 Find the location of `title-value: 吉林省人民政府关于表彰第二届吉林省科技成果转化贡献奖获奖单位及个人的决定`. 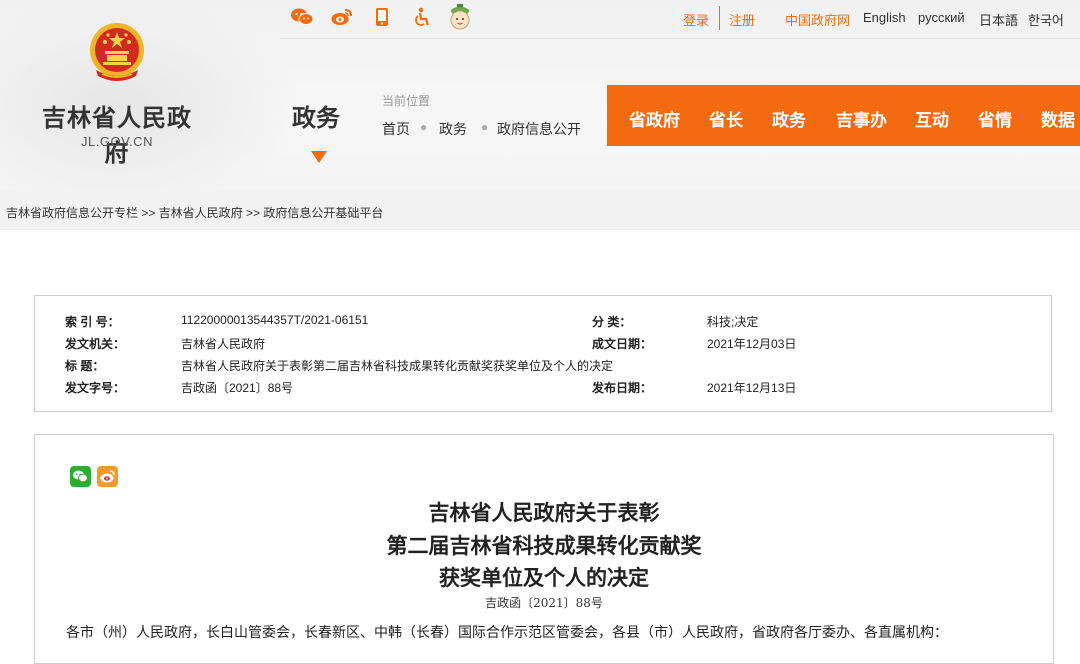

title-value: 吉林省人民政府关于表彰第二届吉林省科技成果转化贡献奖获奖单位及个人的决定 is located at coordinates (397, 366).